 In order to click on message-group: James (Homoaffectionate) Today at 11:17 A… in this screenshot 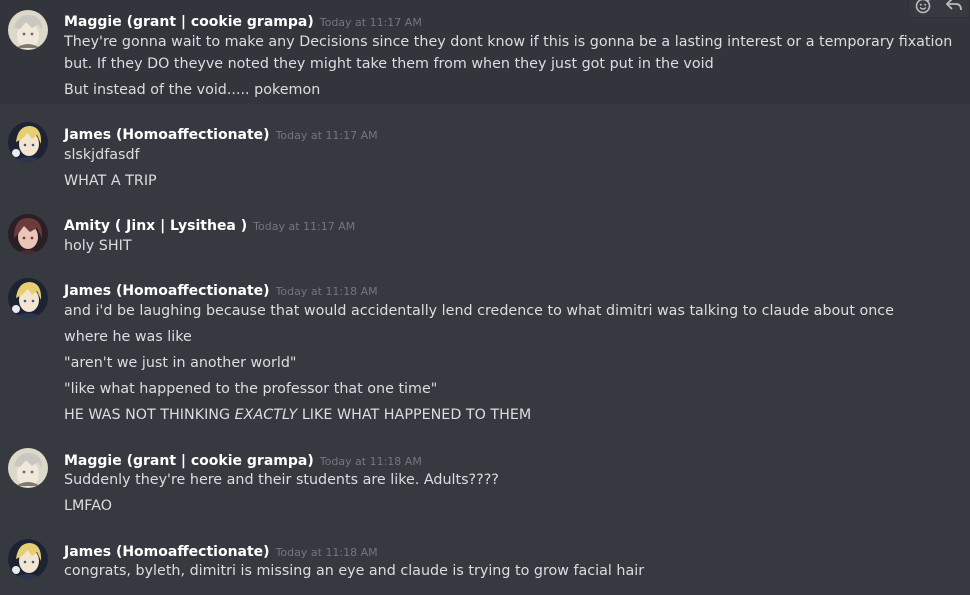, I will do `click(485, 154)`.